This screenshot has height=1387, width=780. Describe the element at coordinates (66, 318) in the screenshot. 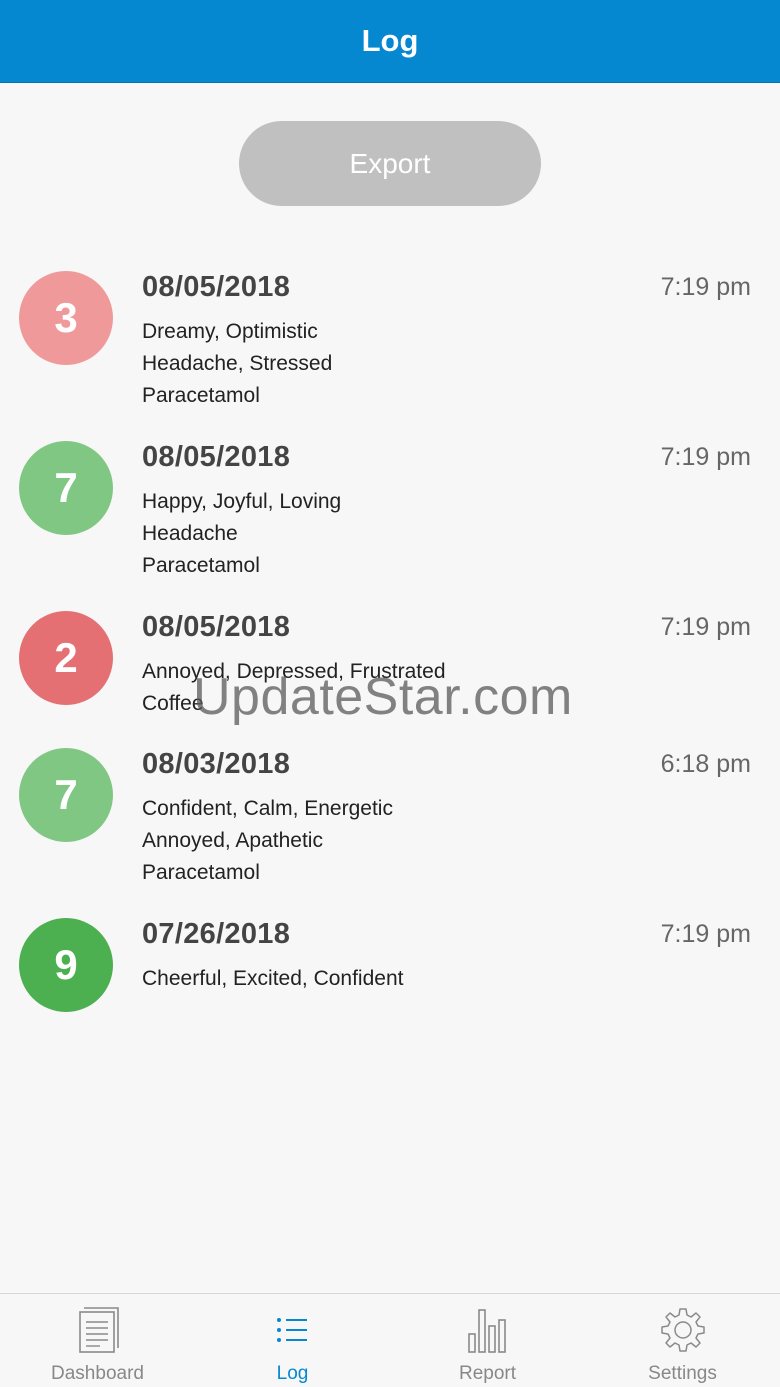

I see `mood-score-badge: 3` at that location.